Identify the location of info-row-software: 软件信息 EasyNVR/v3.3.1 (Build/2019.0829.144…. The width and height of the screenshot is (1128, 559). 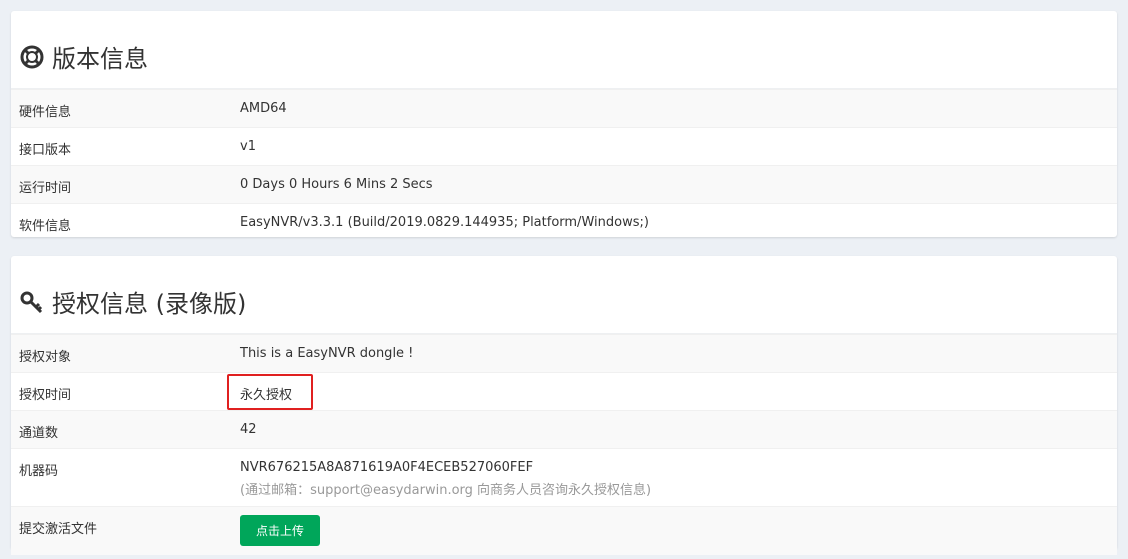
(564, 222).